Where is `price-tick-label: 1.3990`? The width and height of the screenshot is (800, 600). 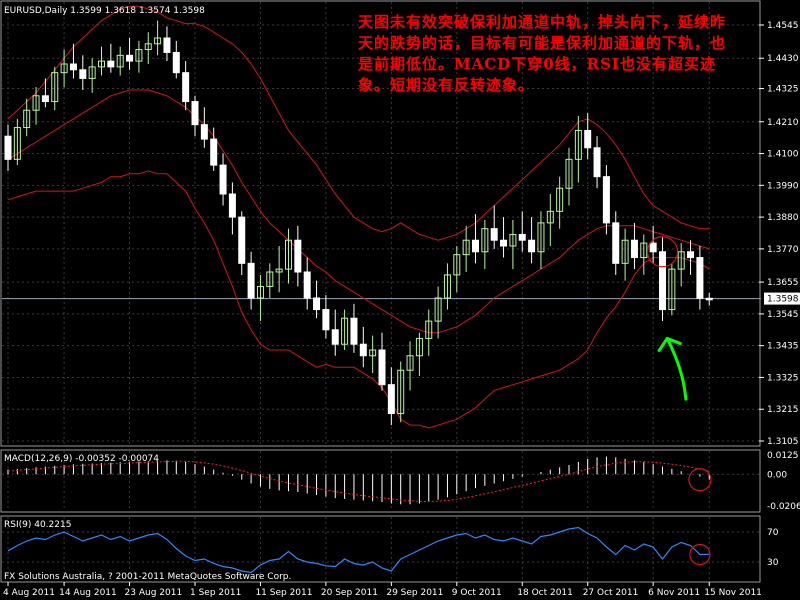 price-tick-label: 1.3990 is located at coordinates (783, 186).